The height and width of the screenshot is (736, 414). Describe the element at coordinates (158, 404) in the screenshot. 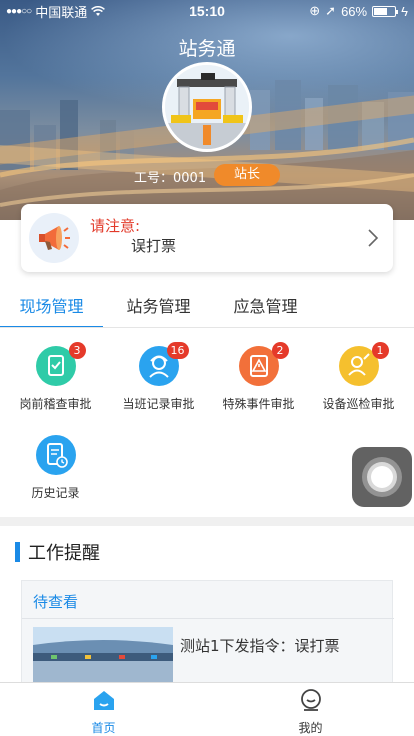

I see `grid-item-label: 当班记录审批` at that location.